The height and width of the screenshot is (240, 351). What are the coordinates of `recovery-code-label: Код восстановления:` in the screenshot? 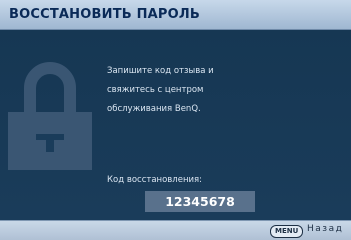 It's located at (155, 180).